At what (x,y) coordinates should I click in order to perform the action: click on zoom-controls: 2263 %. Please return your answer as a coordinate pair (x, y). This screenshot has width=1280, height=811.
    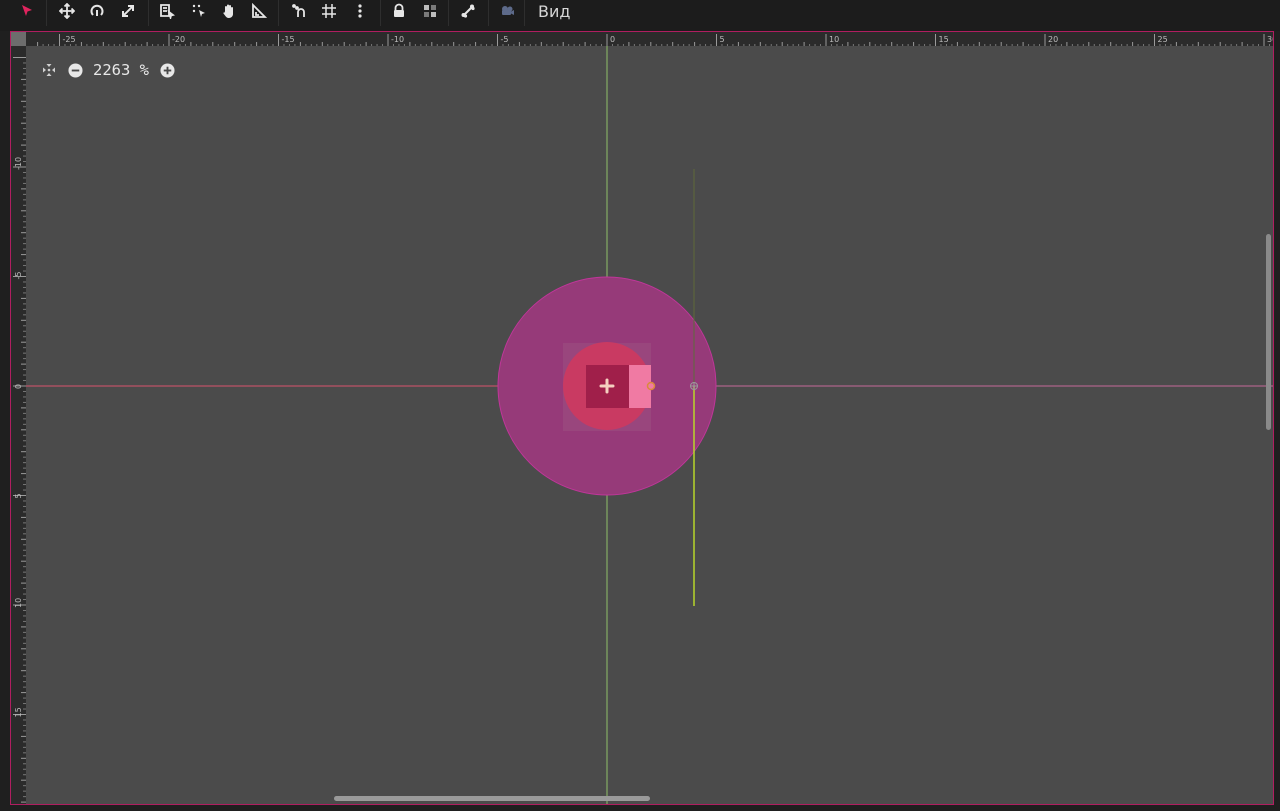
    Looking at the image, I should click on (108, 70).